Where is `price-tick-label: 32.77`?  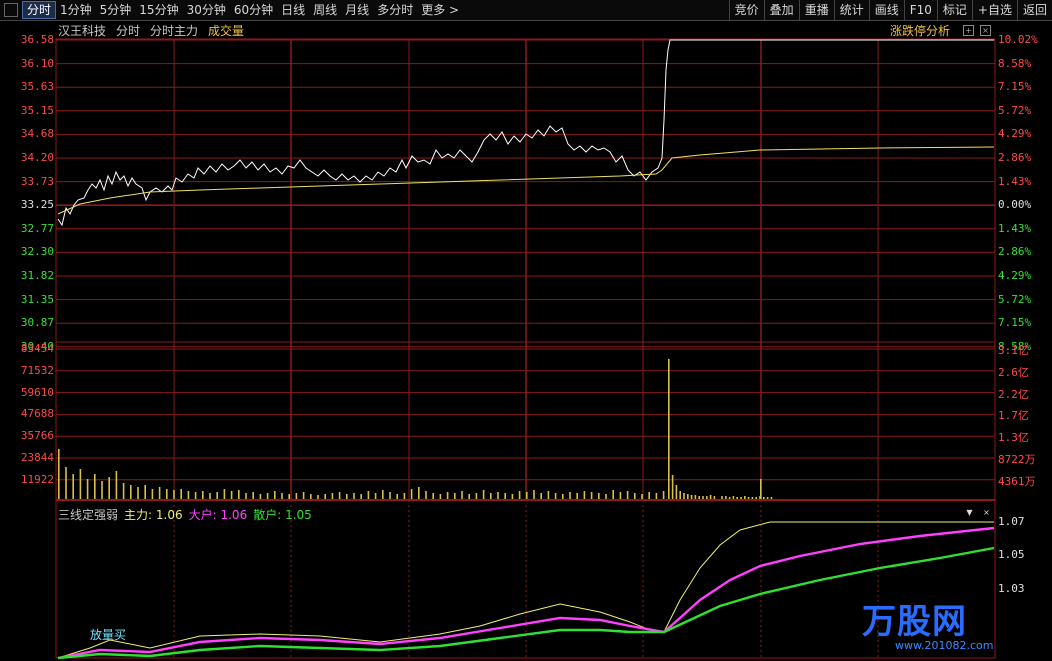 price-tick-label: 32.77 is located at coordinates (37, 228).